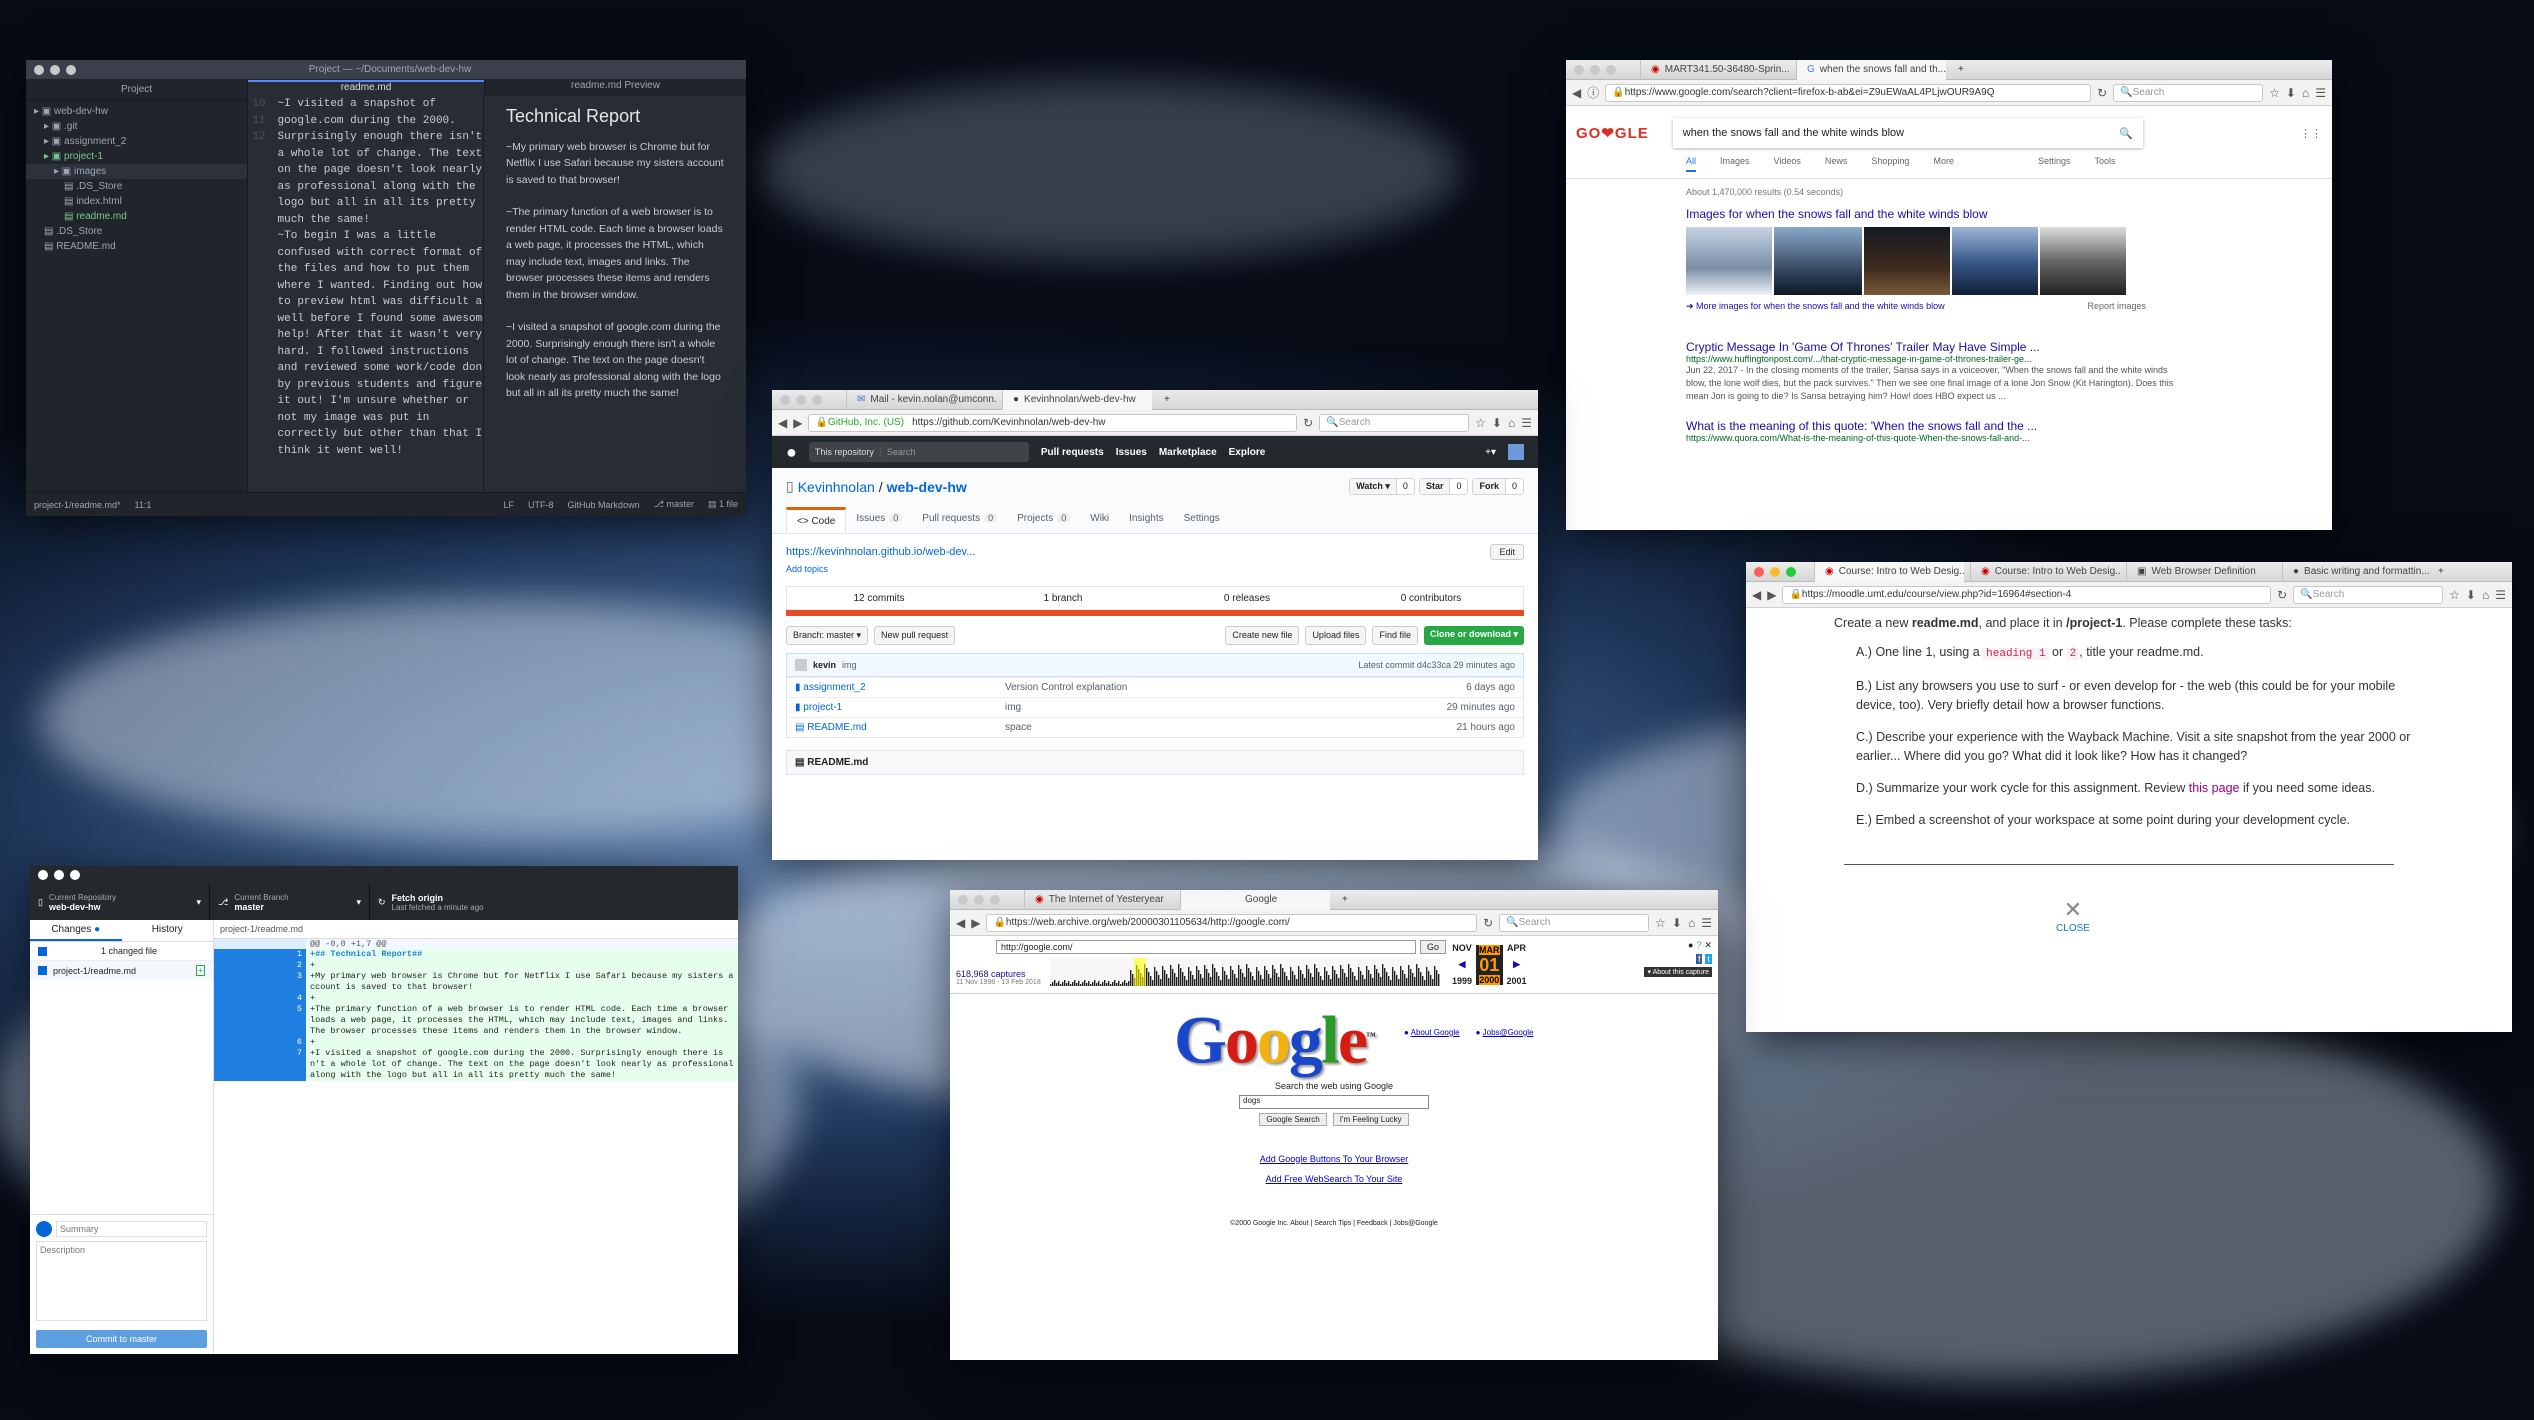  What do you see at coordinates (2214, 788) in the screenshot?
I see `this-page-link: this page` at bounding box center [2214, 788].